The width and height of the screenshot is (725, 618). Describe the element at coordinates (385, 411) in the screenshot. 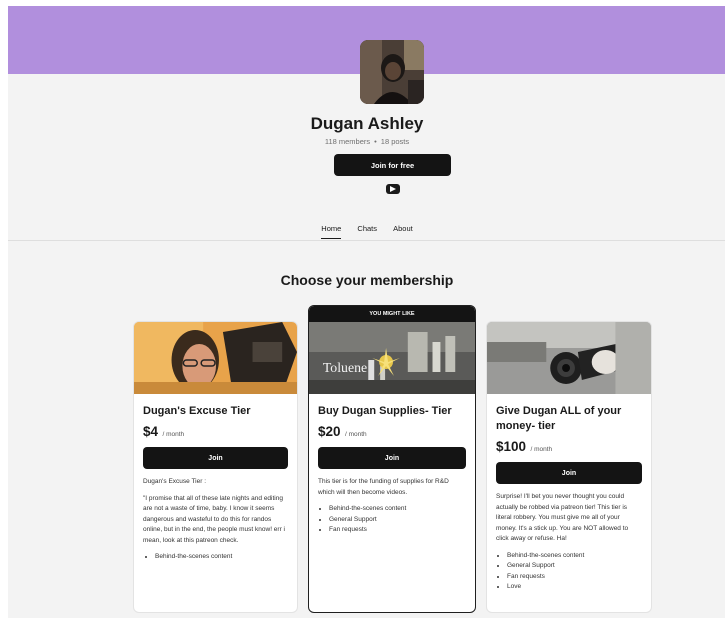

I see `tier-name: Buy Dugan Supplies- Tier` at that location.